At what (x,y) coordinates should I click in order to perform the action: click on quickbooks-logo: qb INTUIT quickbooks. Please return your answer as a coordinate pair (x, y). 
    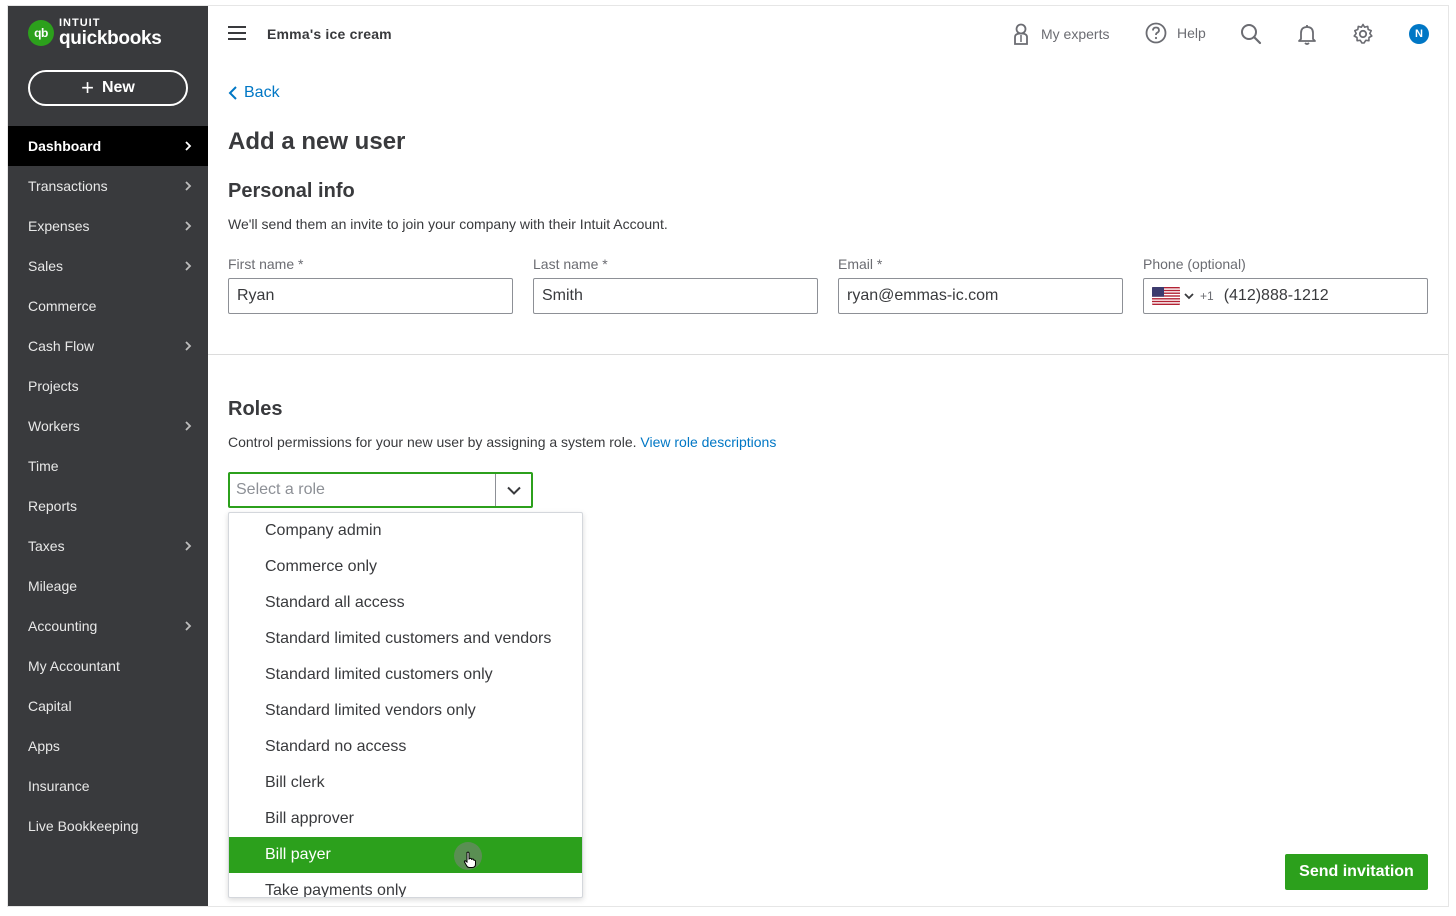
    Looking at the image, I should click on (95, 33).